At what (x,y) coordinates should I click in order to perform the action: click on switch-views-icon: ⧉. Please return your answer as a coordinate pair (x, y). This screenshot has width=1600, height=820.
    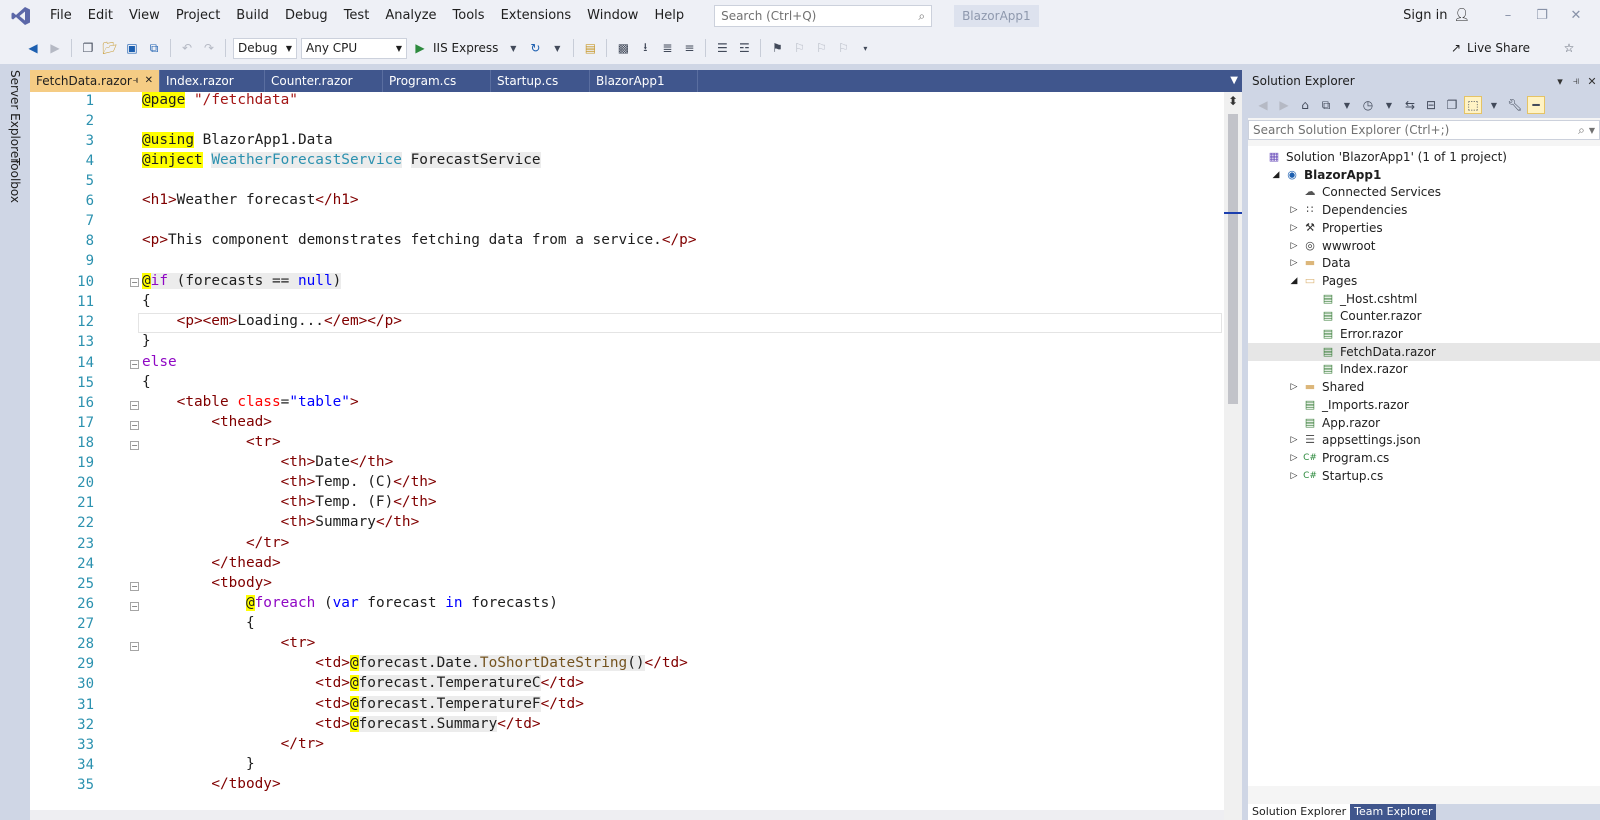
    Looking at the image, I should click on (1326, 105).